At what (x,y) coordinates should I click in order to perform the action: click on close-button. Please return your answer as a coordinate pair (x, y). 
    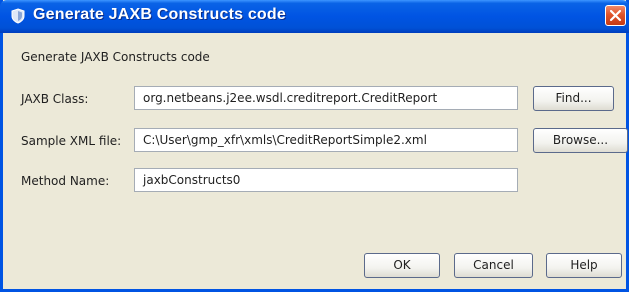
    Looking at the image, I should click on (615, 15).